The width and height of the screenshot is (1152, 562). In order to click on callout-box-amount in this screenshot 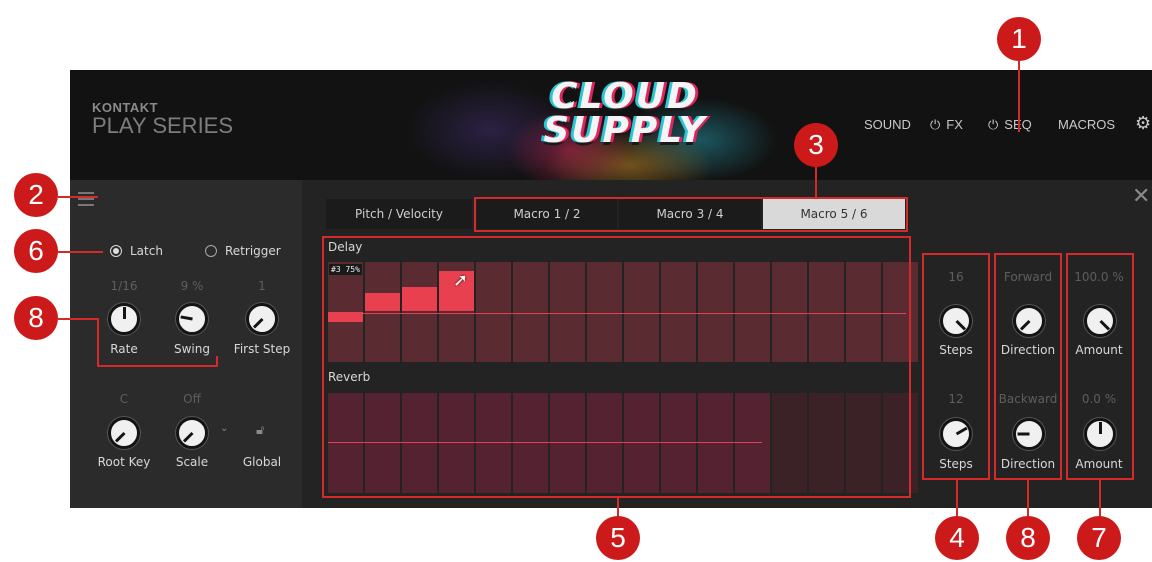, I will do `click(1100, 366)`.